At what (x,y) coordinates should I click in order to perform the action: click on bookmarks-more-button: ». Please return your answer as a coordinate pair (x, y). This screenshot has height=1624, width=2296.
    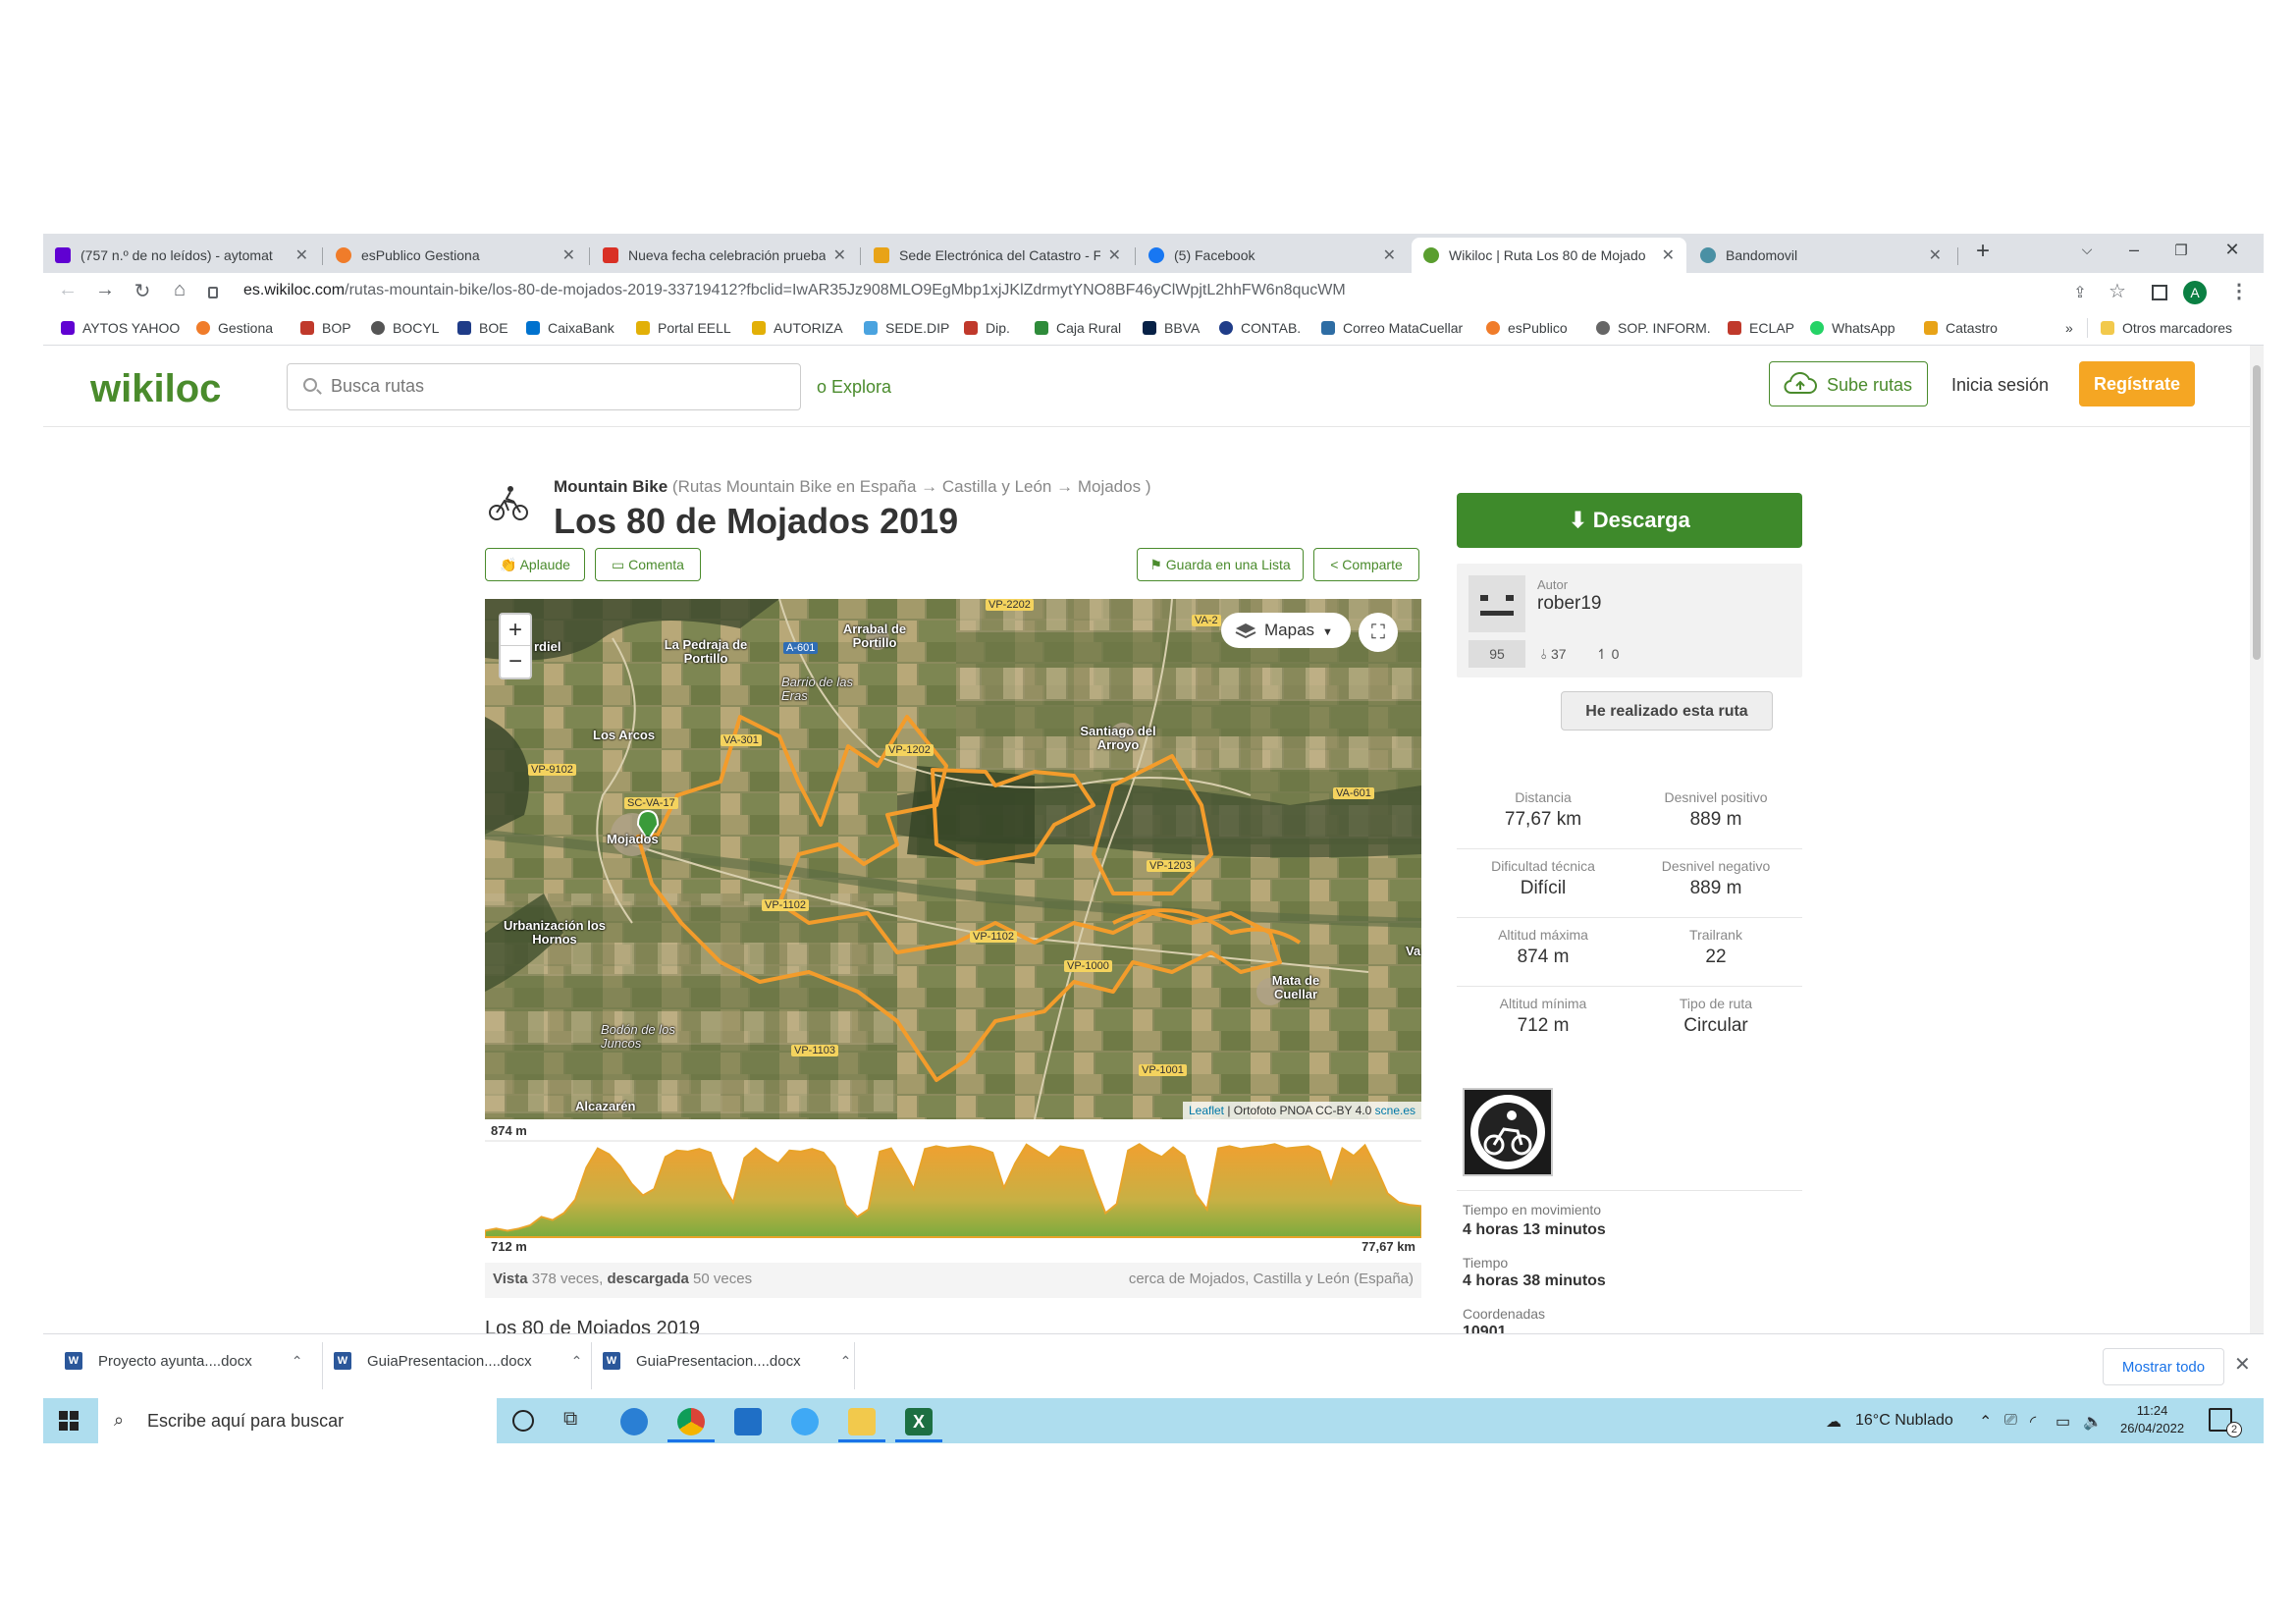
    Looking at the image, I should click on (2069, 328).